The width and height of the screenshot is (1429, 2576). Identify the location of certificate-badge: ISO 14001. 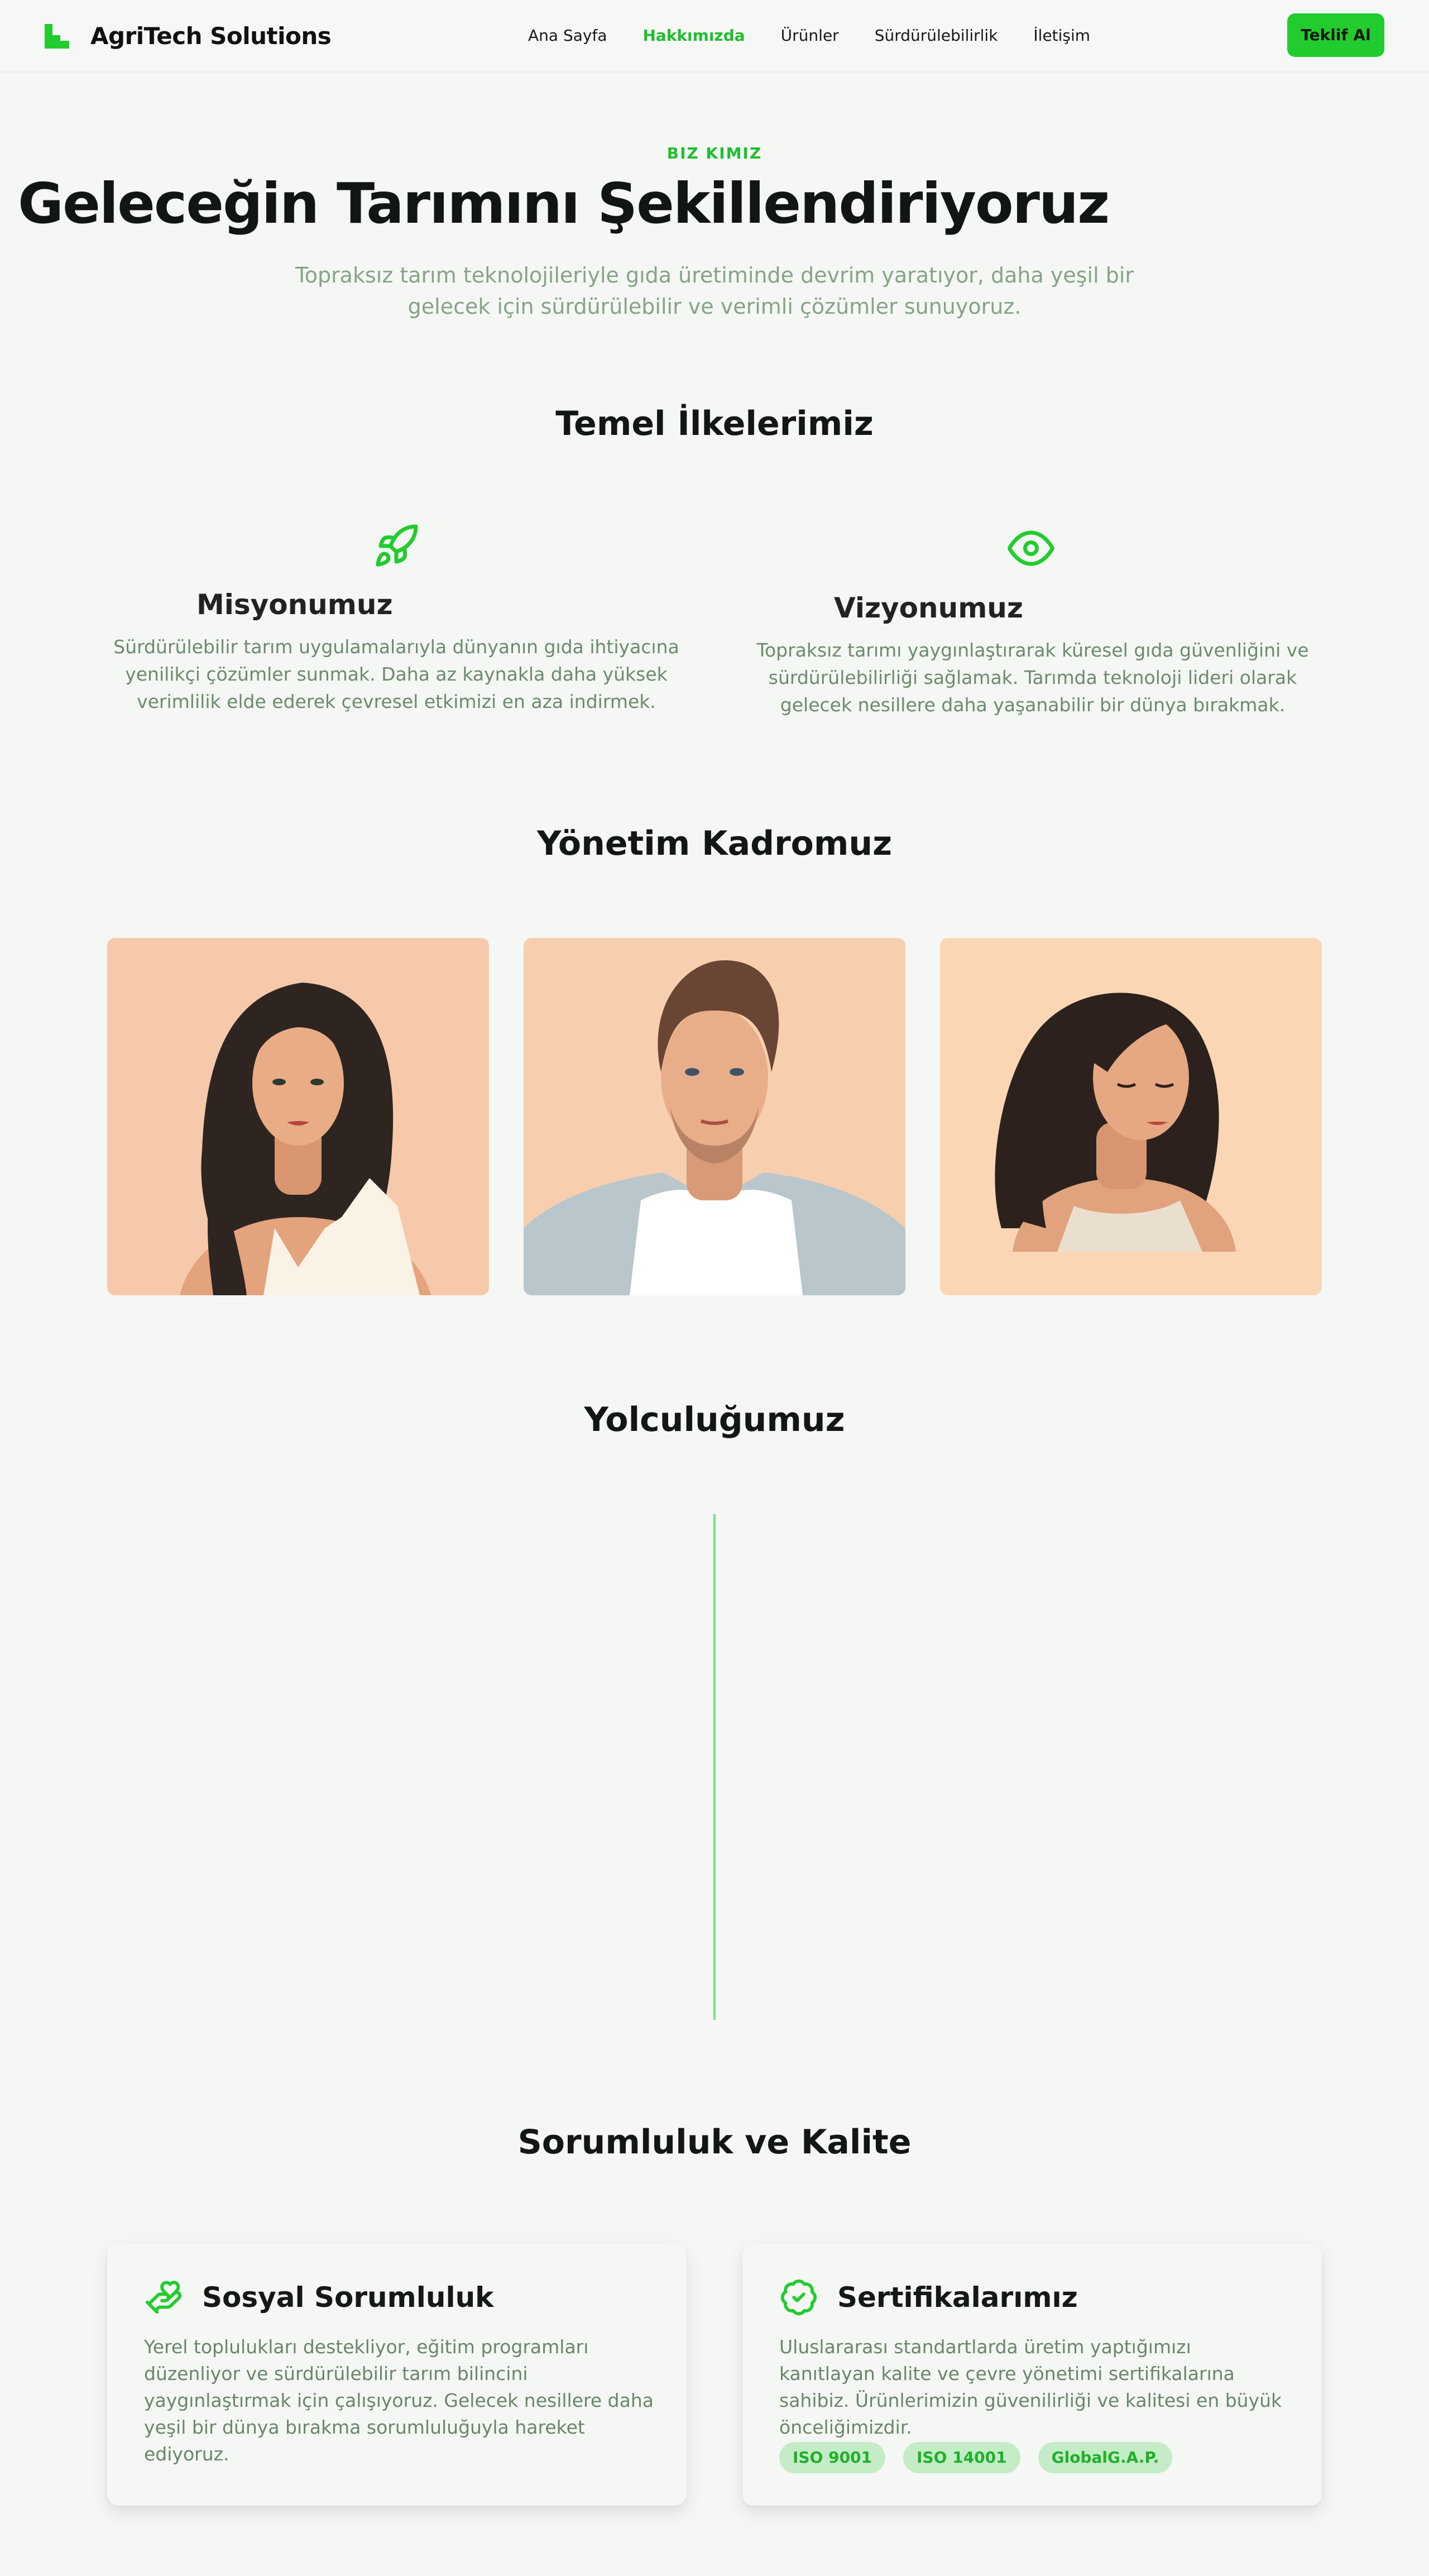
(962, 2457).